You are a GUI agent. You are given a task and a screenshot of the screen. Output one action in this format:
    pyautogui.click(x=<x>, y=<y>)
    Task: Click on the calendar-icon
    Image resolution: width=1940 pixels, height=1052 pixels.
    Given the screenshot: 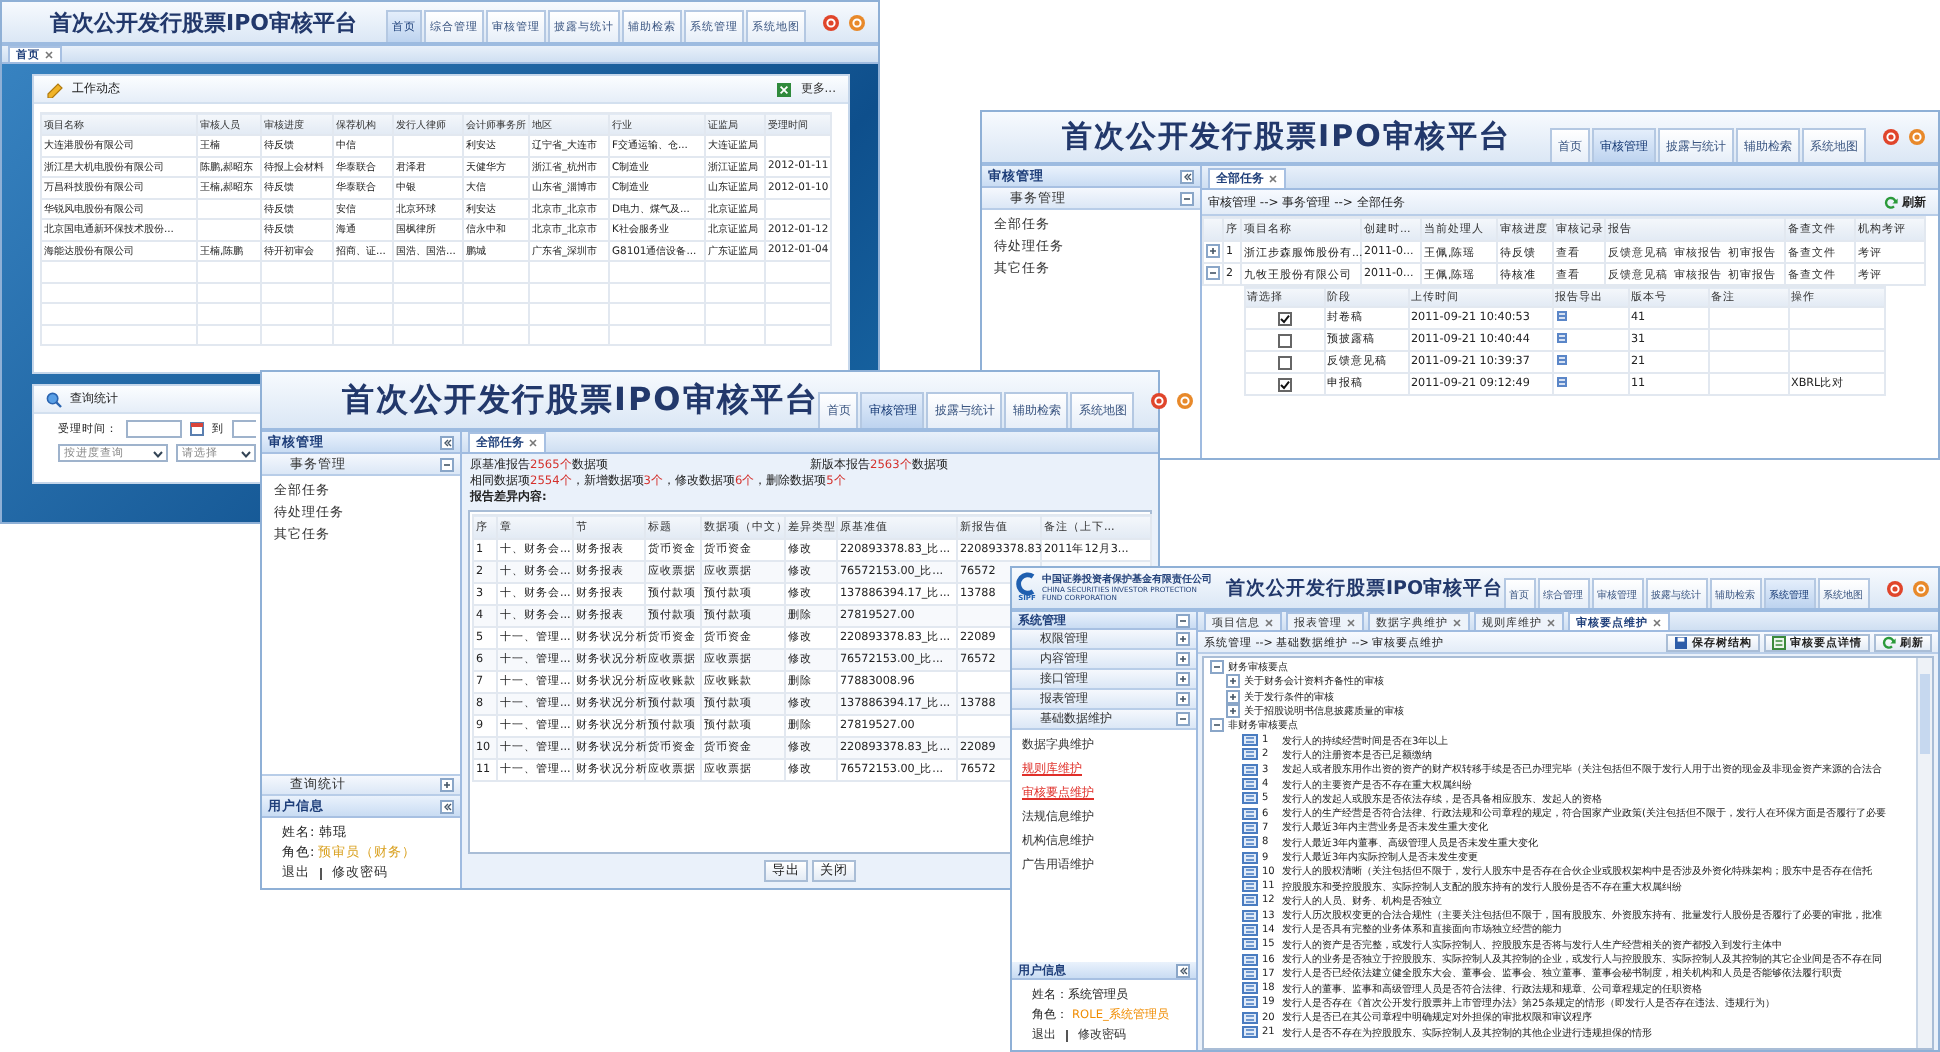 What is the action you would take?
    pyautogui.click(x=197, y=429)
    